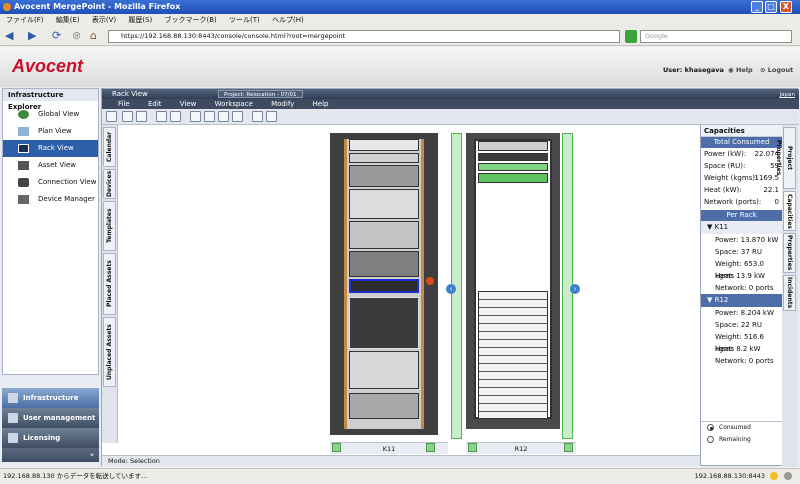 This screenshot has height=484, width=800. What do you see at coordinates (430, 281) in the screenshot?
I see `warning-icon` at bounding box center [430, 281].